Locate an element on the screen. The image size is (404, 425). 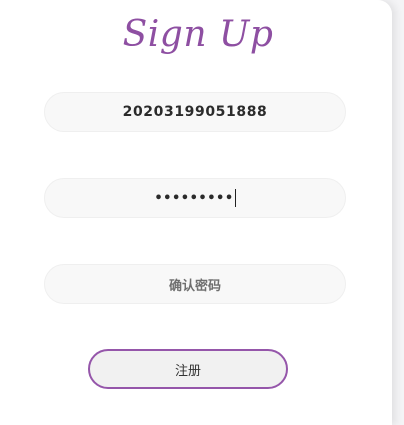
password-value: ••••••••• is located at coordinates (194, 198).